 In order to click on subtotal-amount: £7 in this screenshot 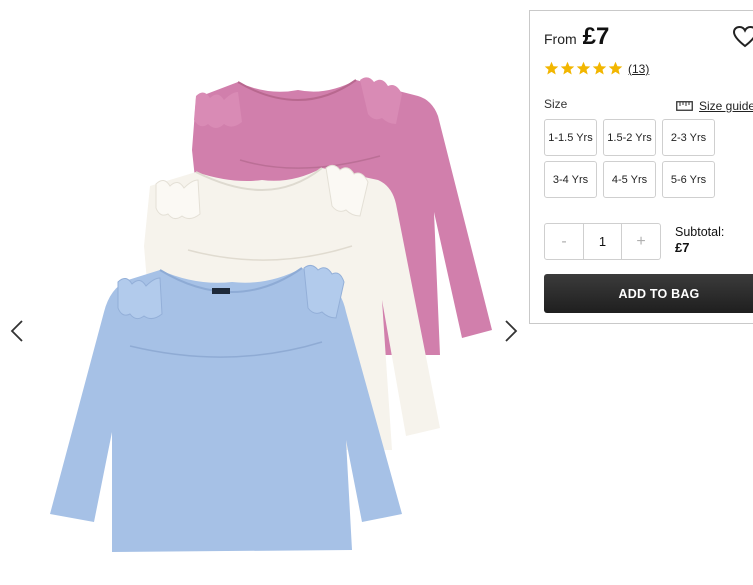, I will do `click(682, 247)`.